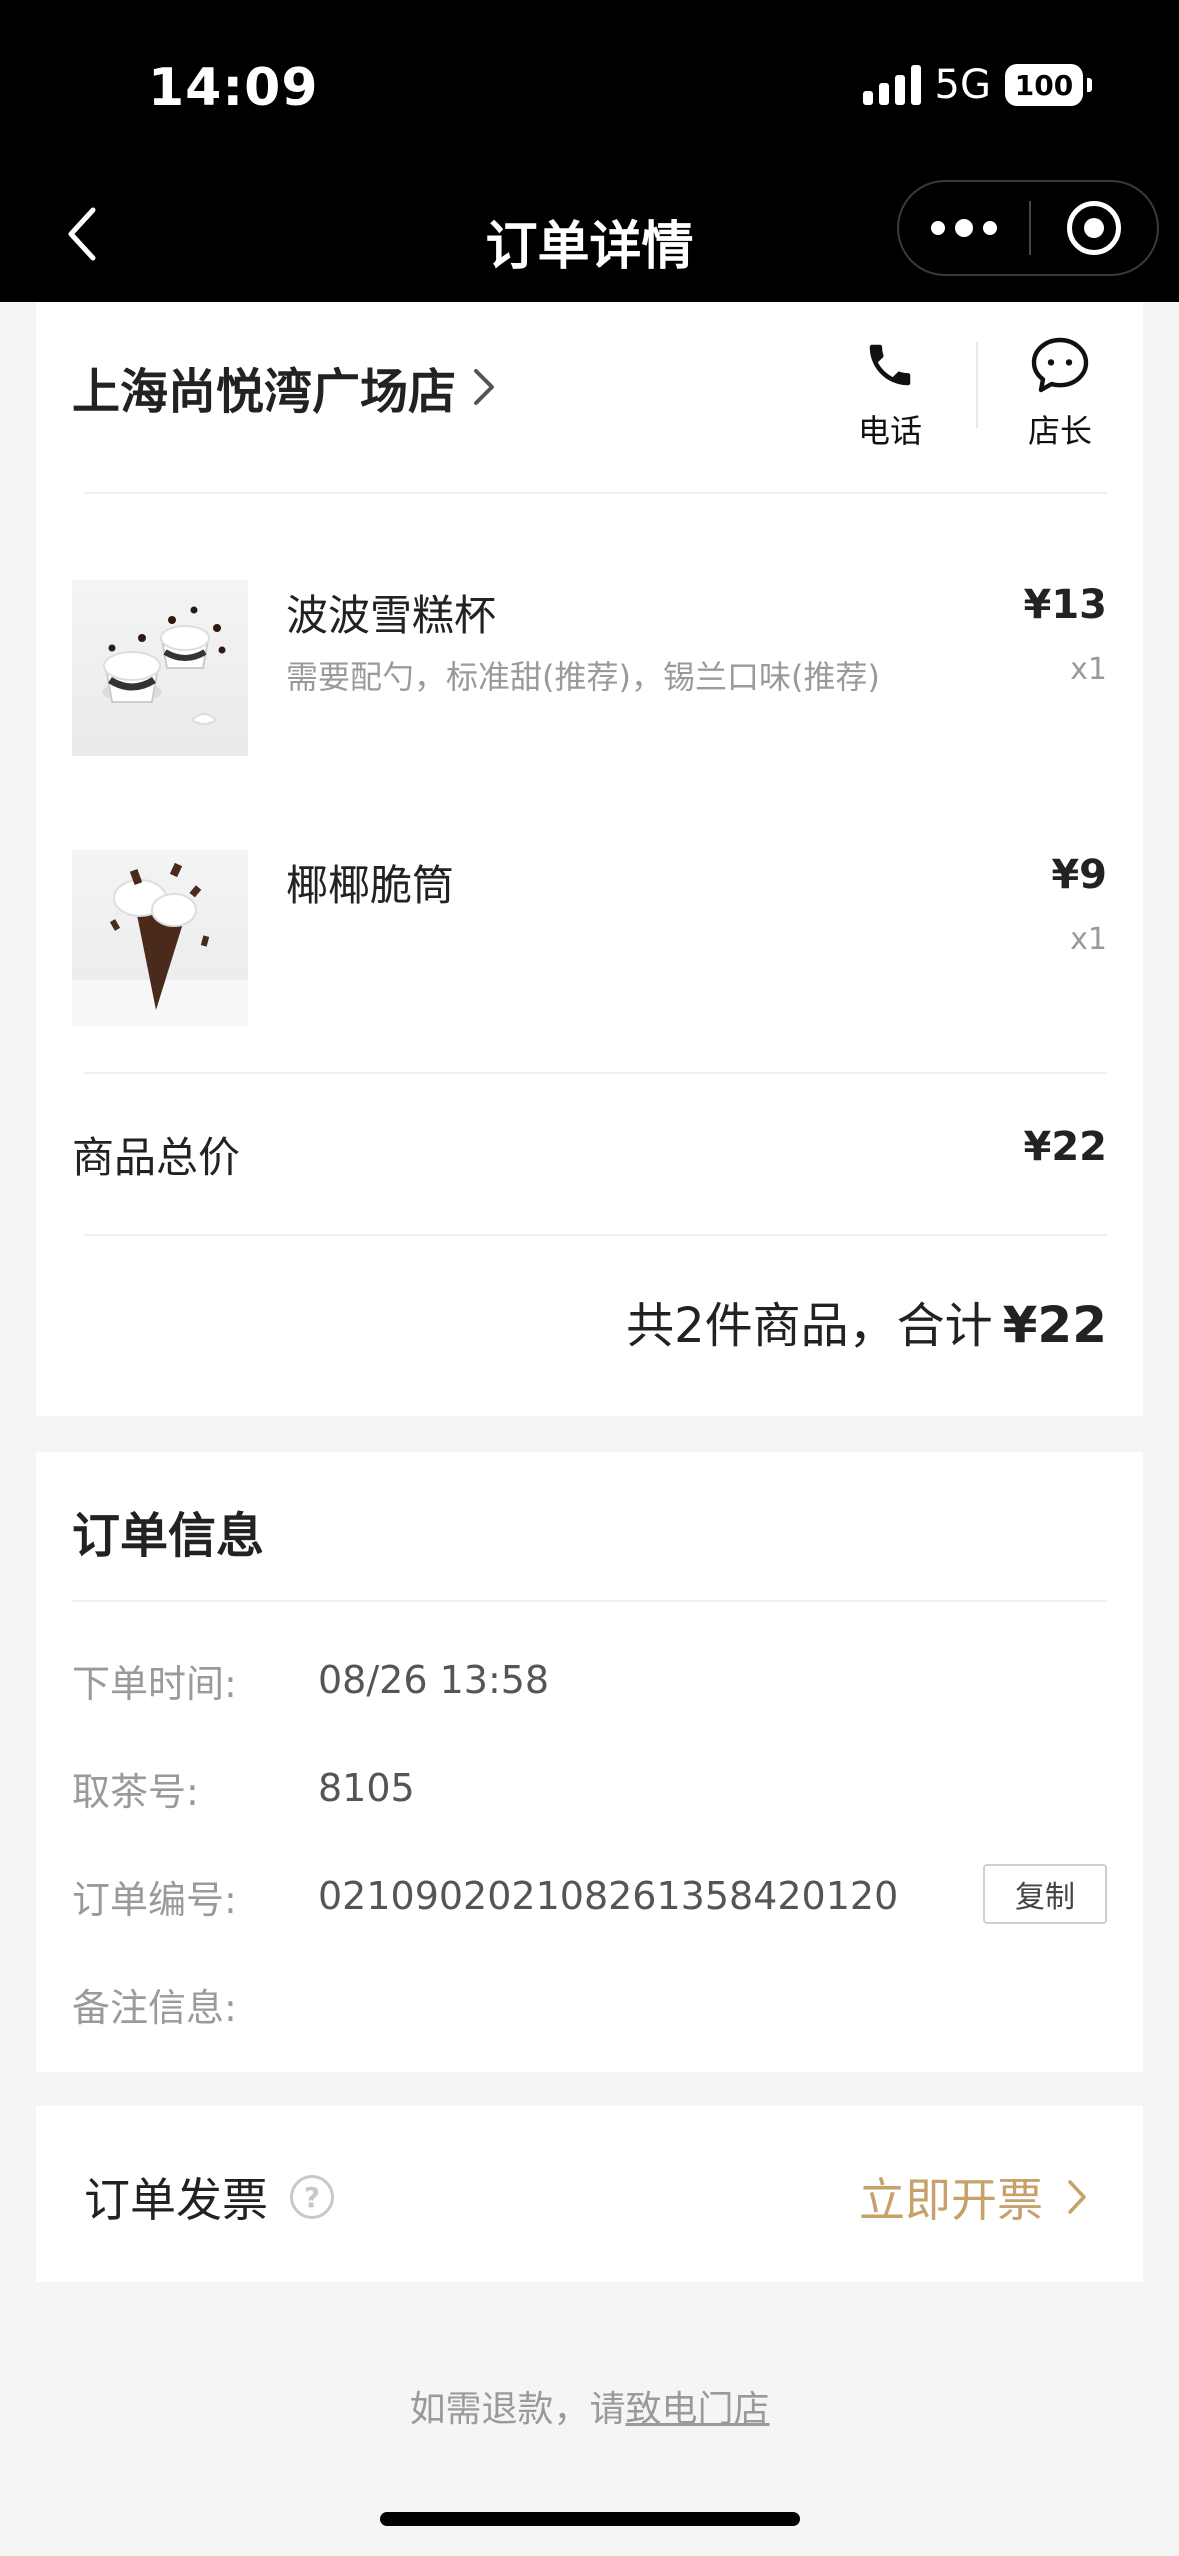 The image size is (1179, 2556). I want to click on call-store-link: 致电门店, so click(698, 2409).